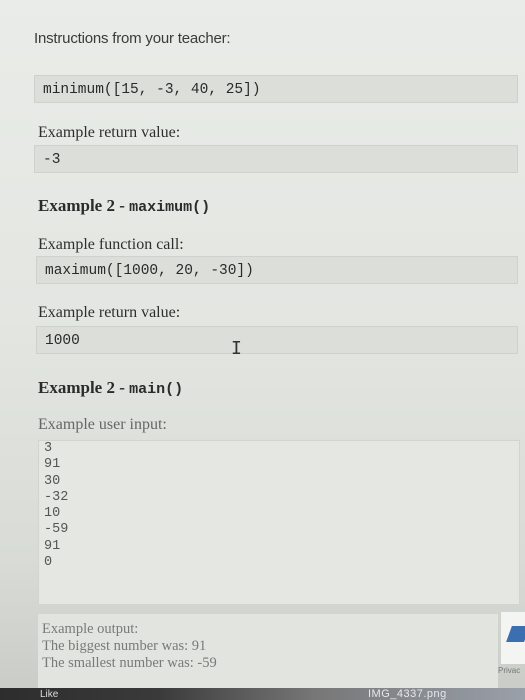 The height and width of the screenshot is (700, 525). What do you see at coordinates (277, 340) in the screenshot?
I see `example2-return-box: 1000` at bounding box center [277, 340].